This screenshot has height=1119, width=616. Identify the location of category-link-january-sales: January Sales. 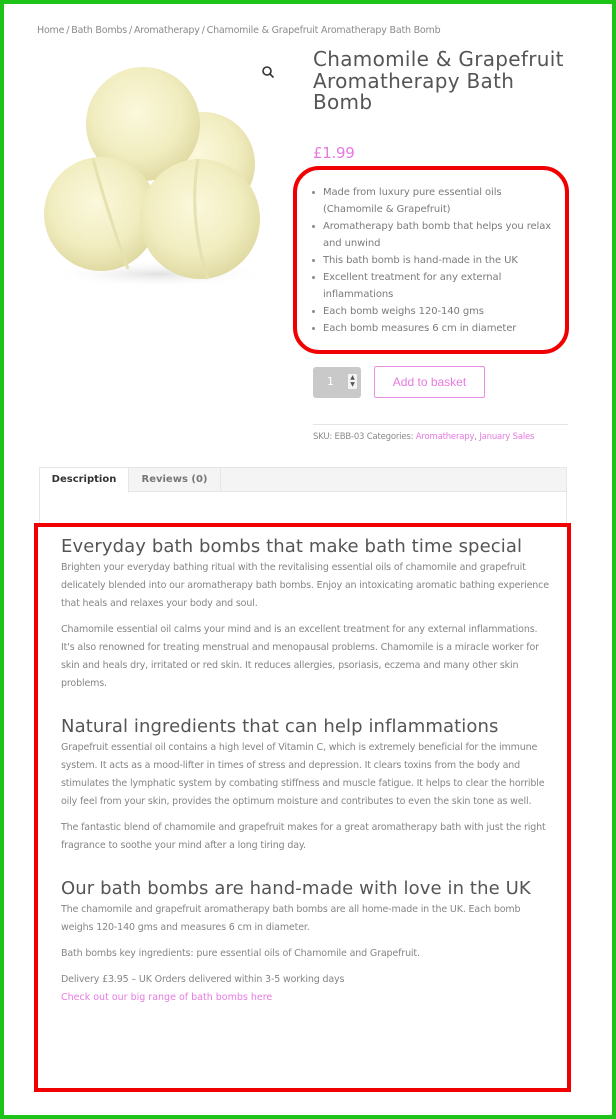
(506, 437).